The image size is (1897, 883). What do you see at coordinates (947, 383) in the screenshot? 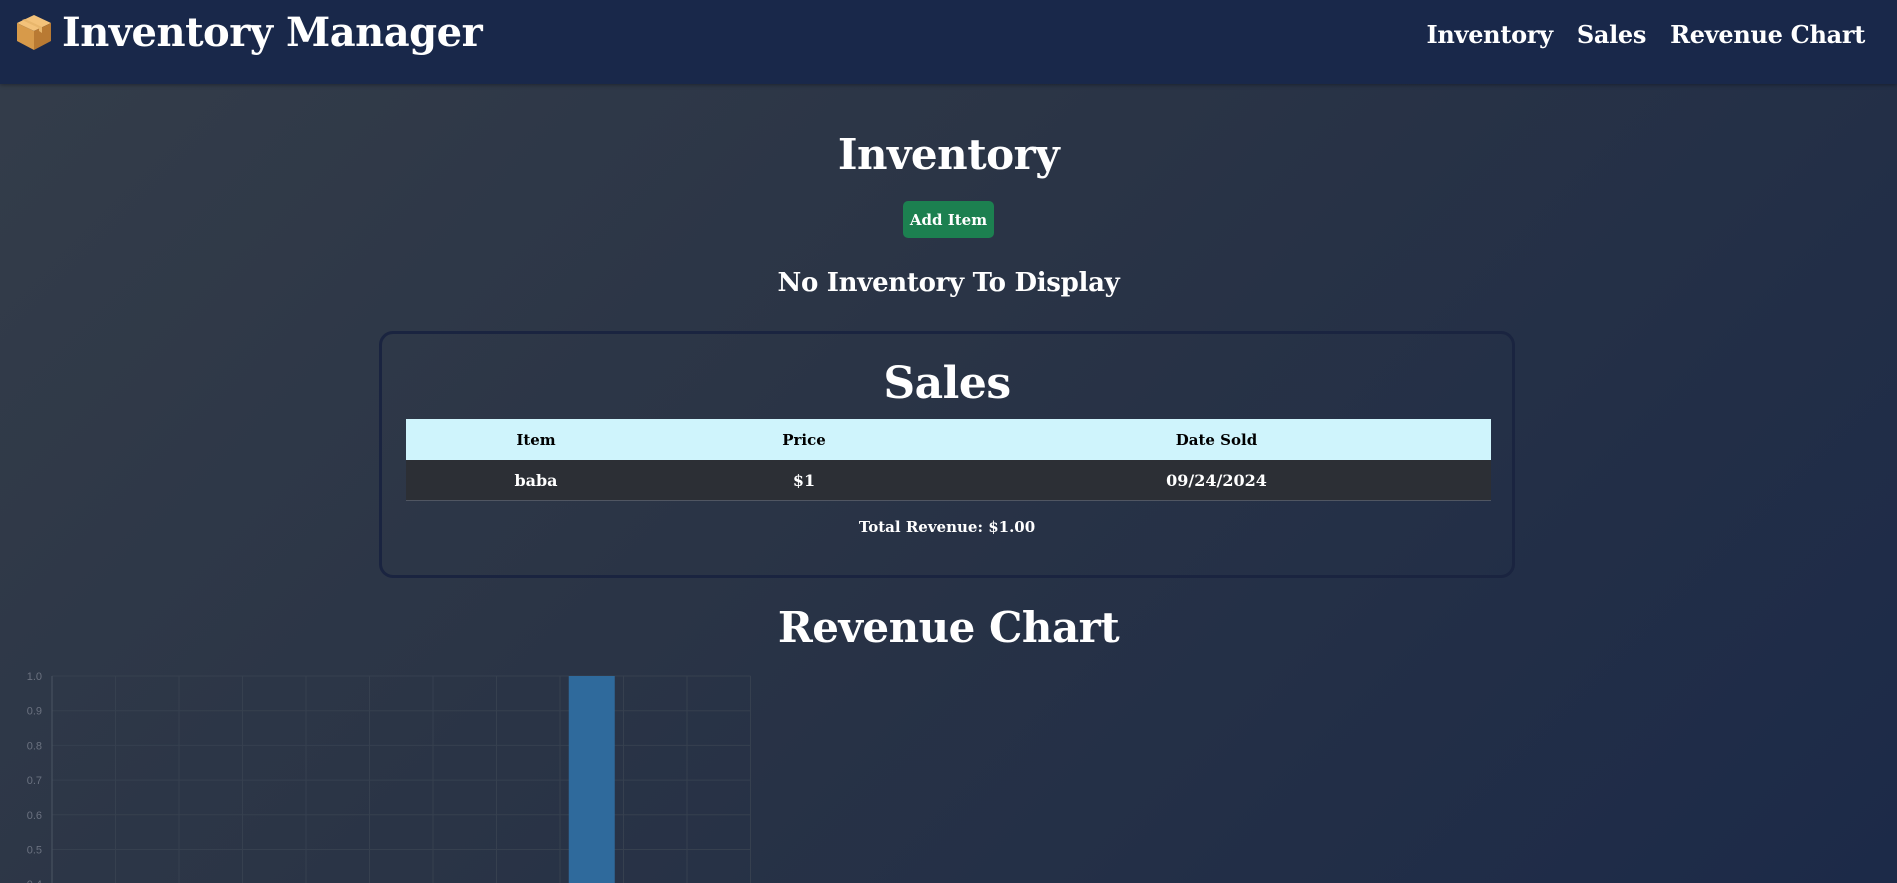
I see `sales-heading: Sales` at bounding box center [947, 383].